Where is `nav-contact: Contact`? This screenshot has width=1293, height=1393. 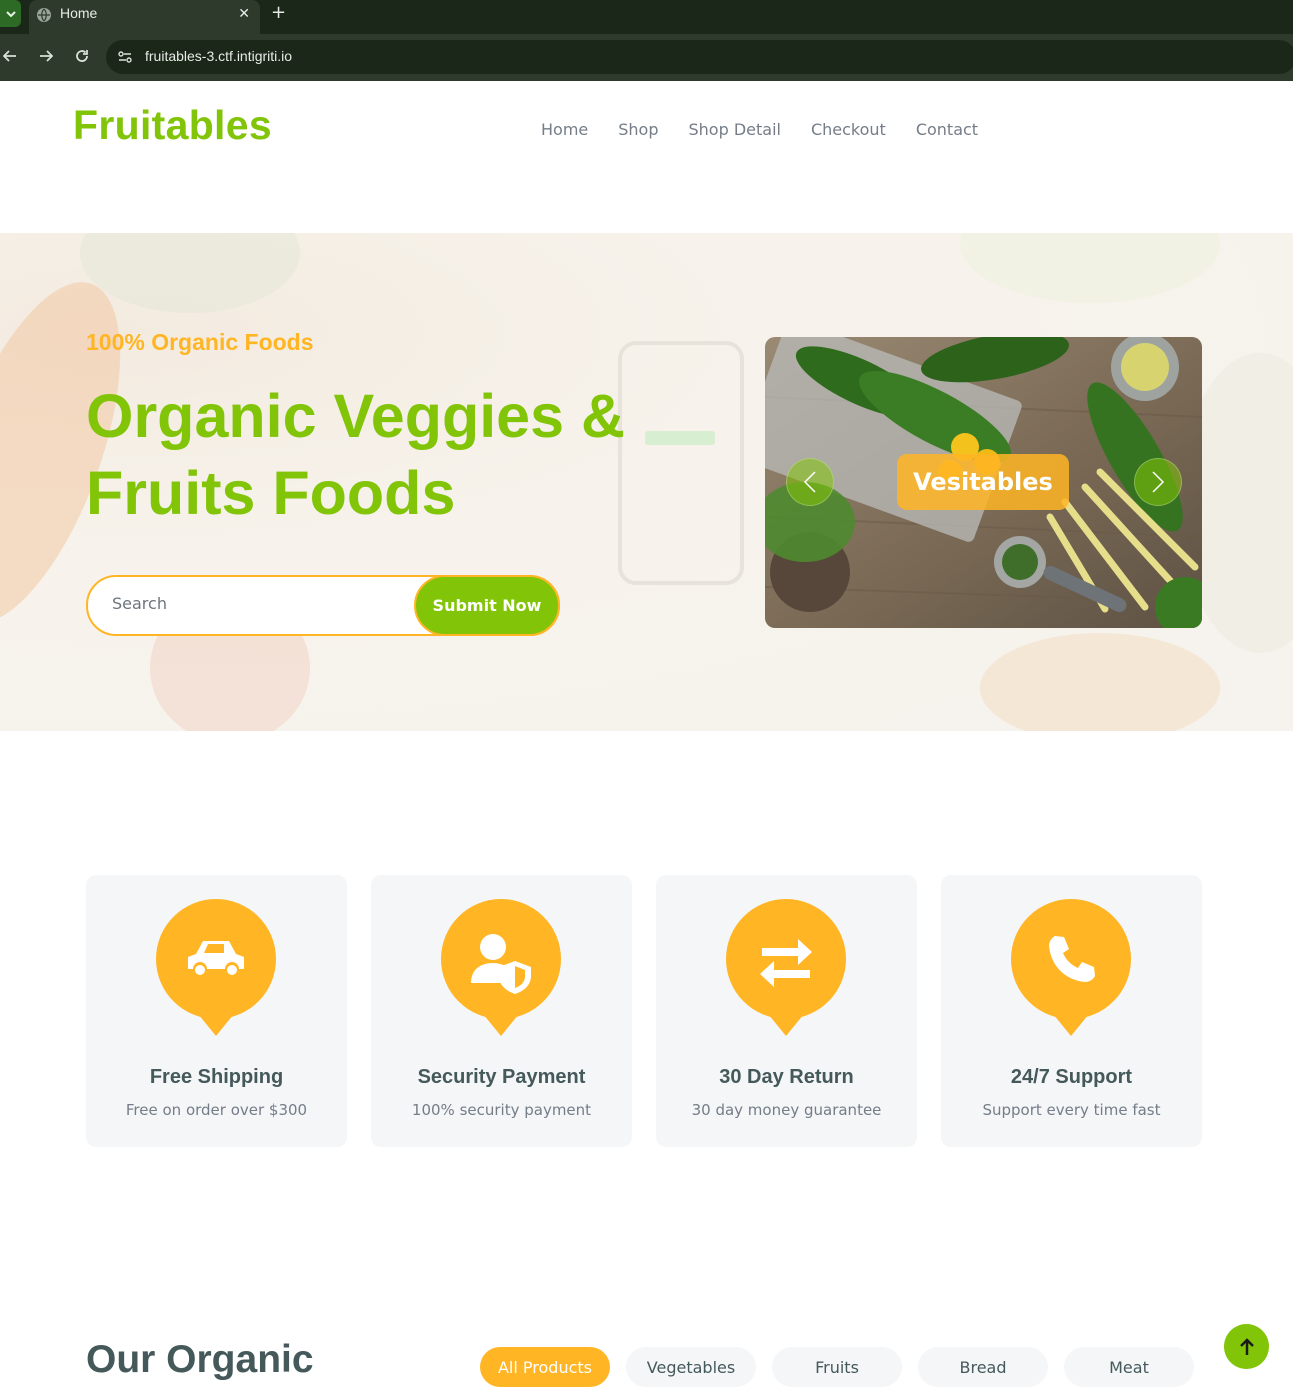
nav-contact: Contact is located at coordinates (947, 129).